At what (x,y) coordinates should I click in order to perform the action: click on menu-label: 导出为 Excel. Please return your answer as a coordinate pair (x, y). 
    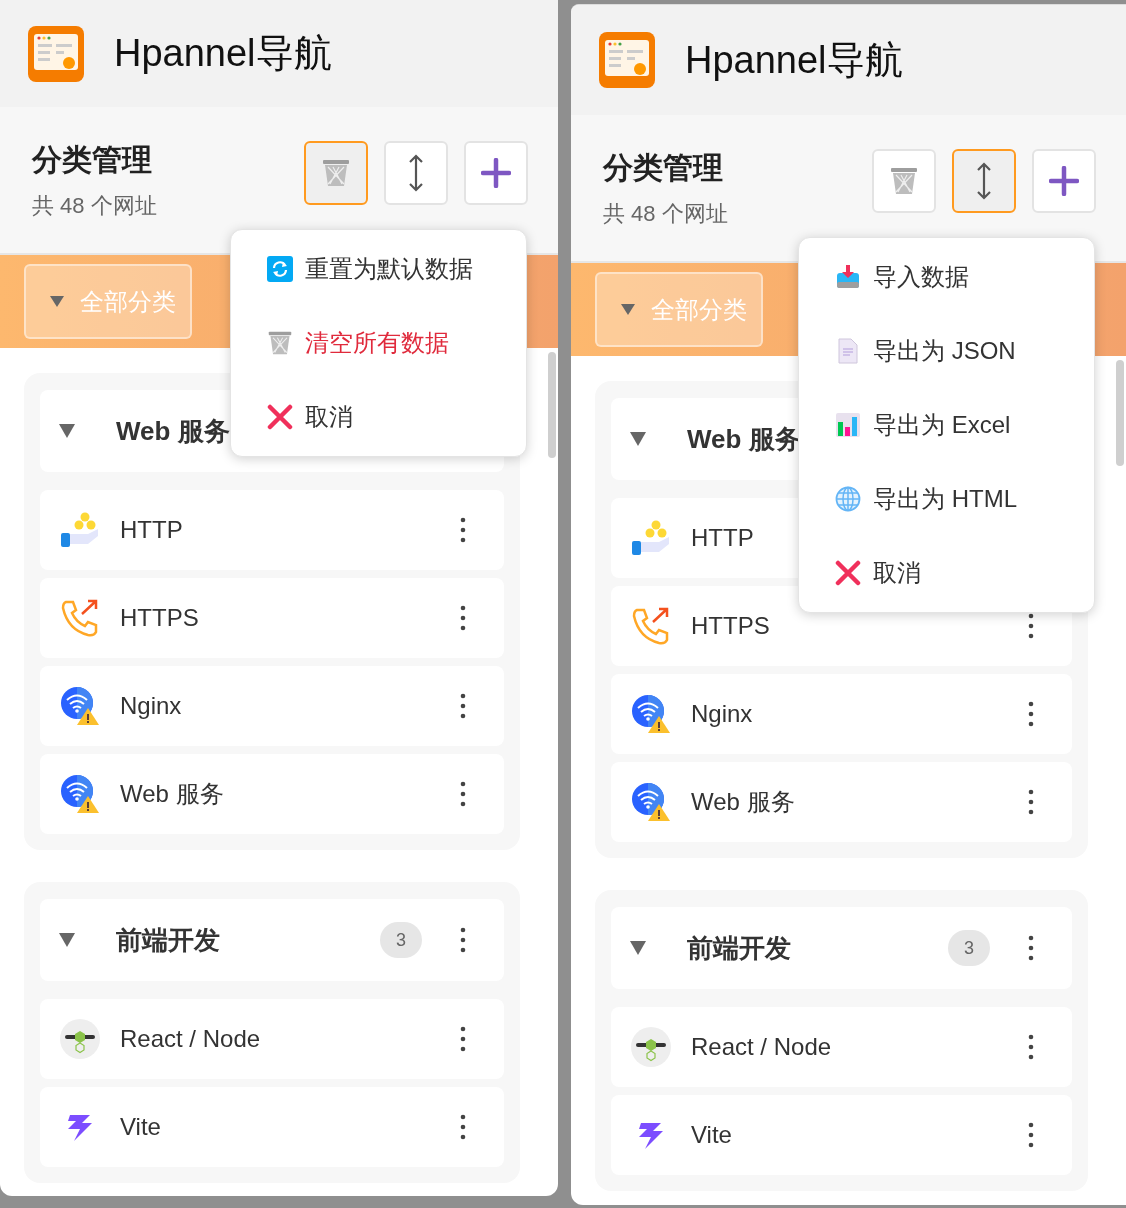
    Looking at the image, I should click on (942, 425).